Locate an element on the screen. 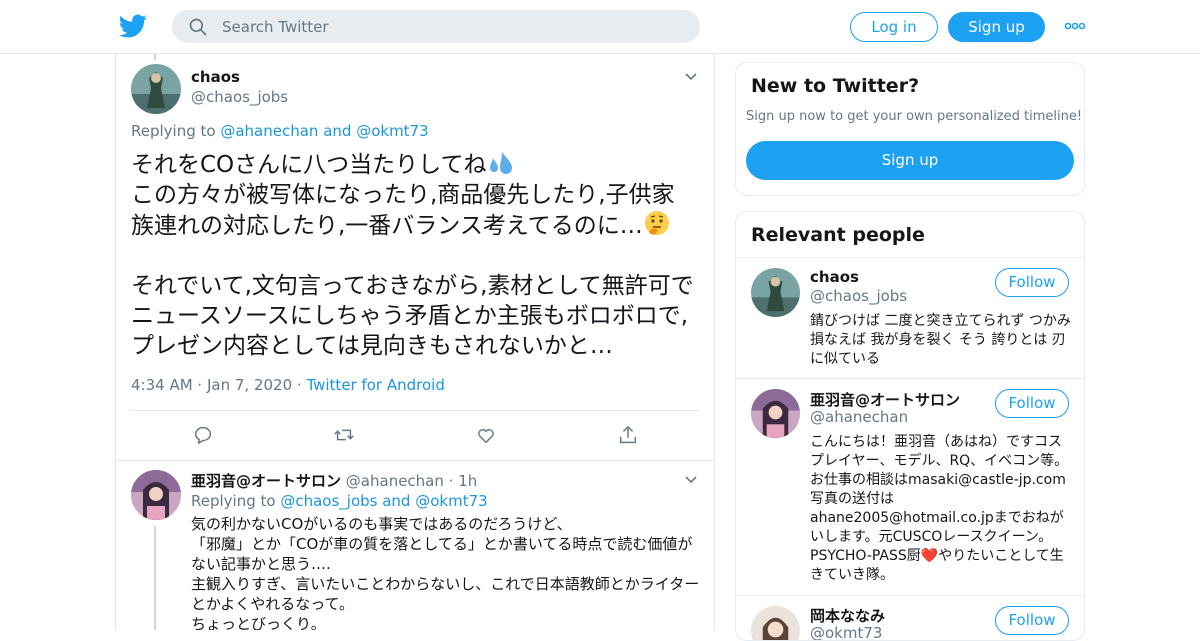 Image resolution: width=1200 pixels, height=641 pixels. person-handle: @ahanechan is located at coordinates (859, 417).